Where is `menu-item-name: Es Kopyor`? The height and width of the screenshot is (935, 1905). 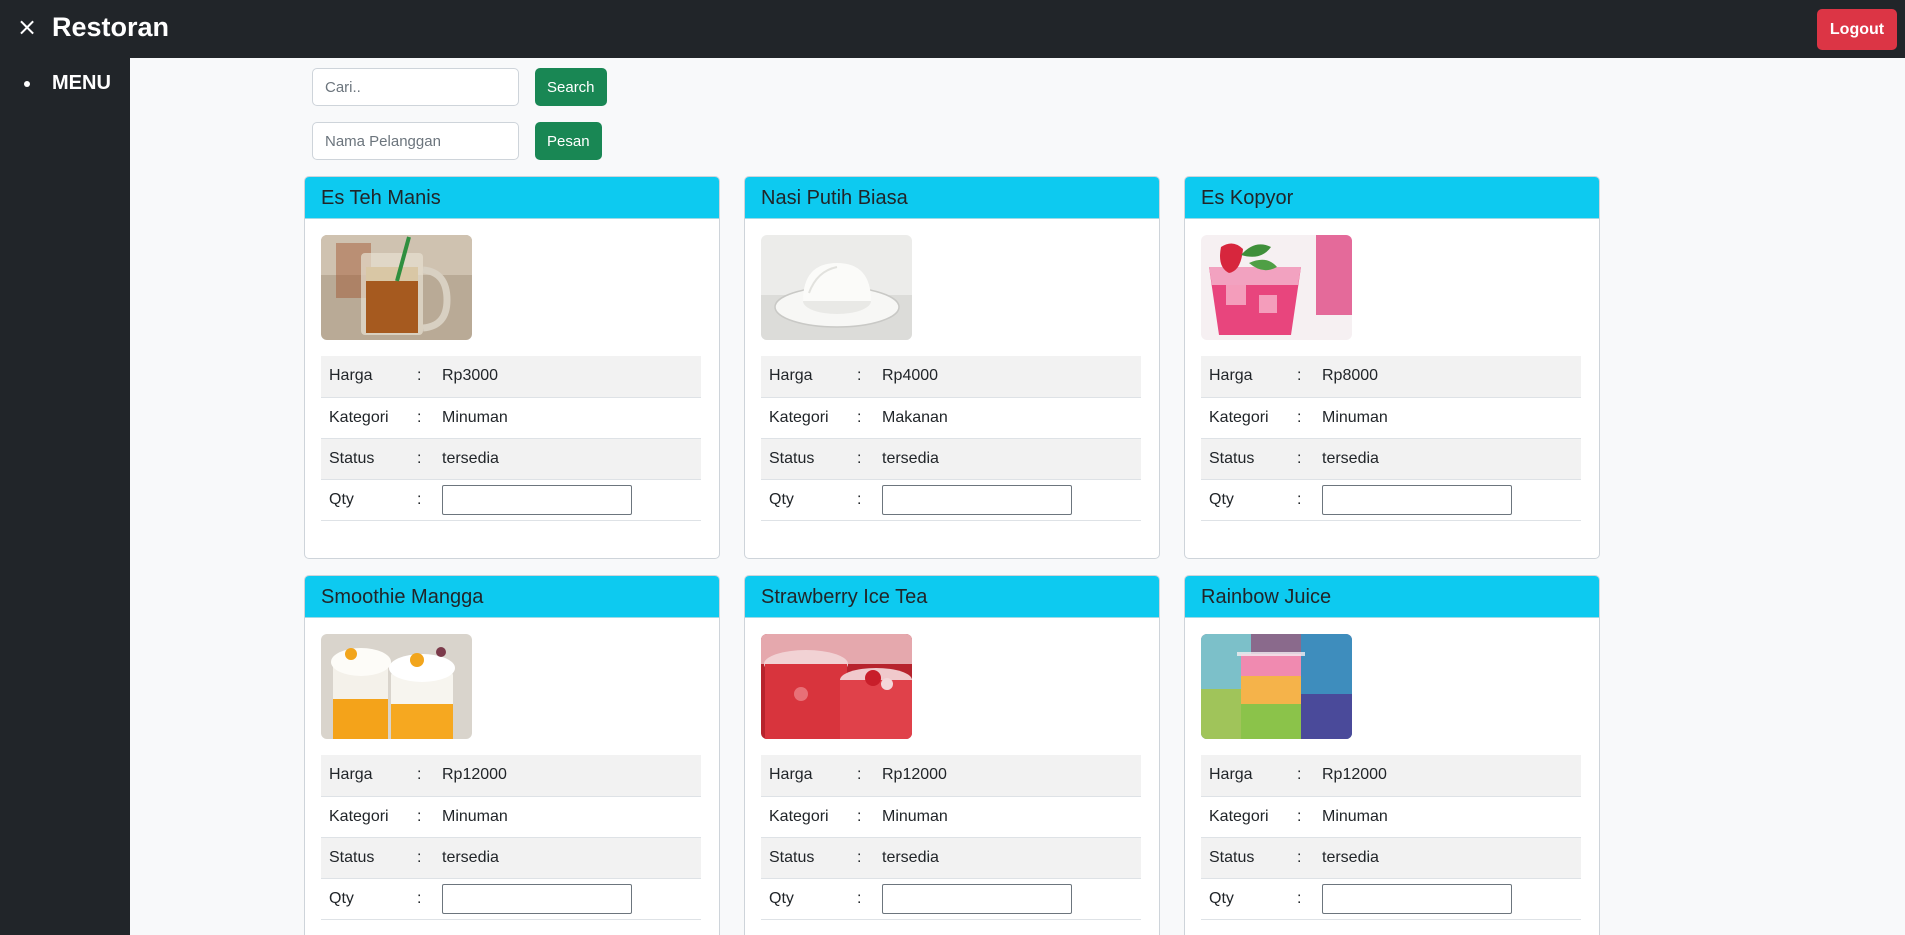 menu-item-name: Es Kopyor is located at coordinates (1392, 198).